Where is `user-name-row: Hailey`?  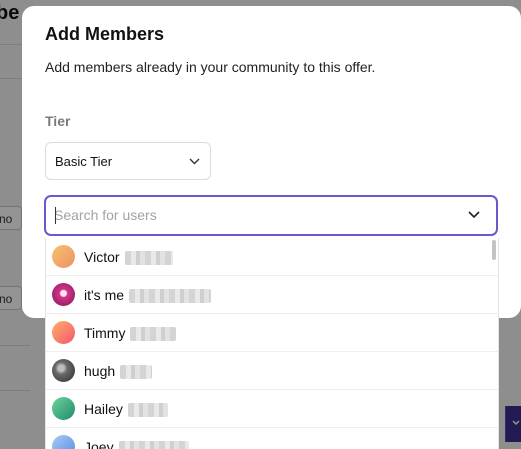
user-name-row: Hailey is located at coordinates (126, 409).